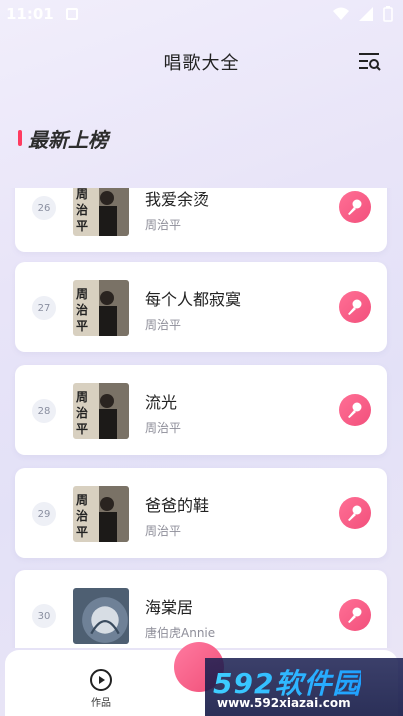 This screenshot has width=403, height=716. What do you see at coordinates (20, 138) in the screenshot?
I see `section-accent-bar` at bounding box center [20, 138].